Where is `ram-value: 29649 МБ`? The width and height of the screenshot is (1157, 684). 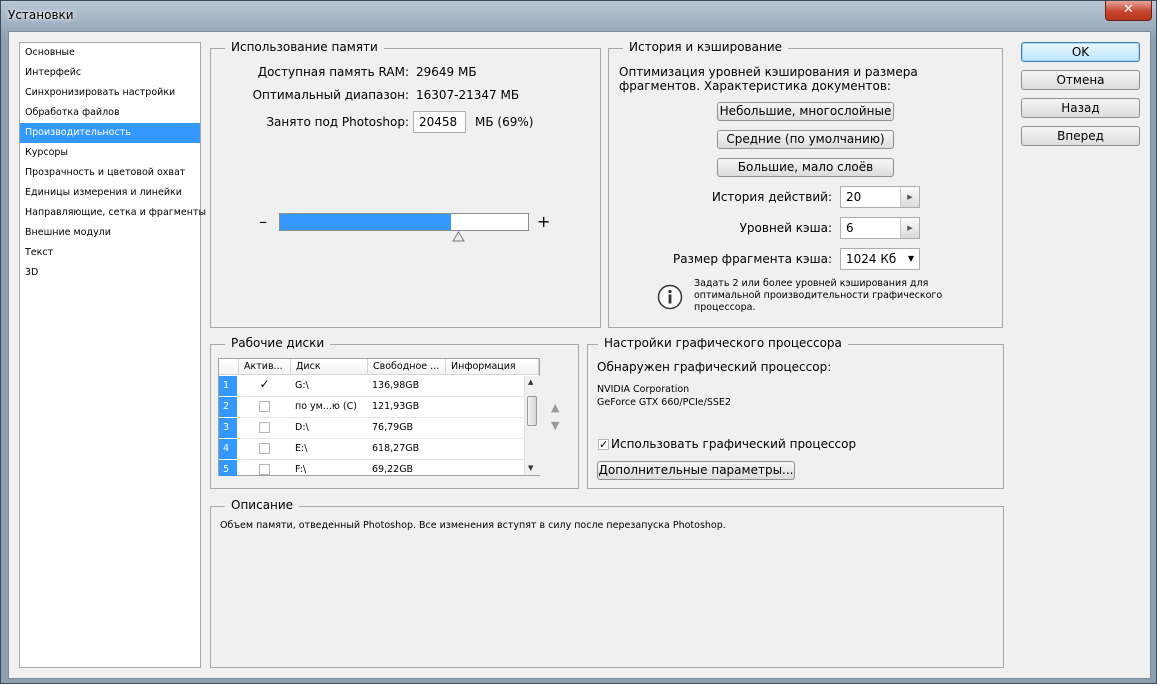 ram-value: 29649 МБ is located at coordinates (446, 72).